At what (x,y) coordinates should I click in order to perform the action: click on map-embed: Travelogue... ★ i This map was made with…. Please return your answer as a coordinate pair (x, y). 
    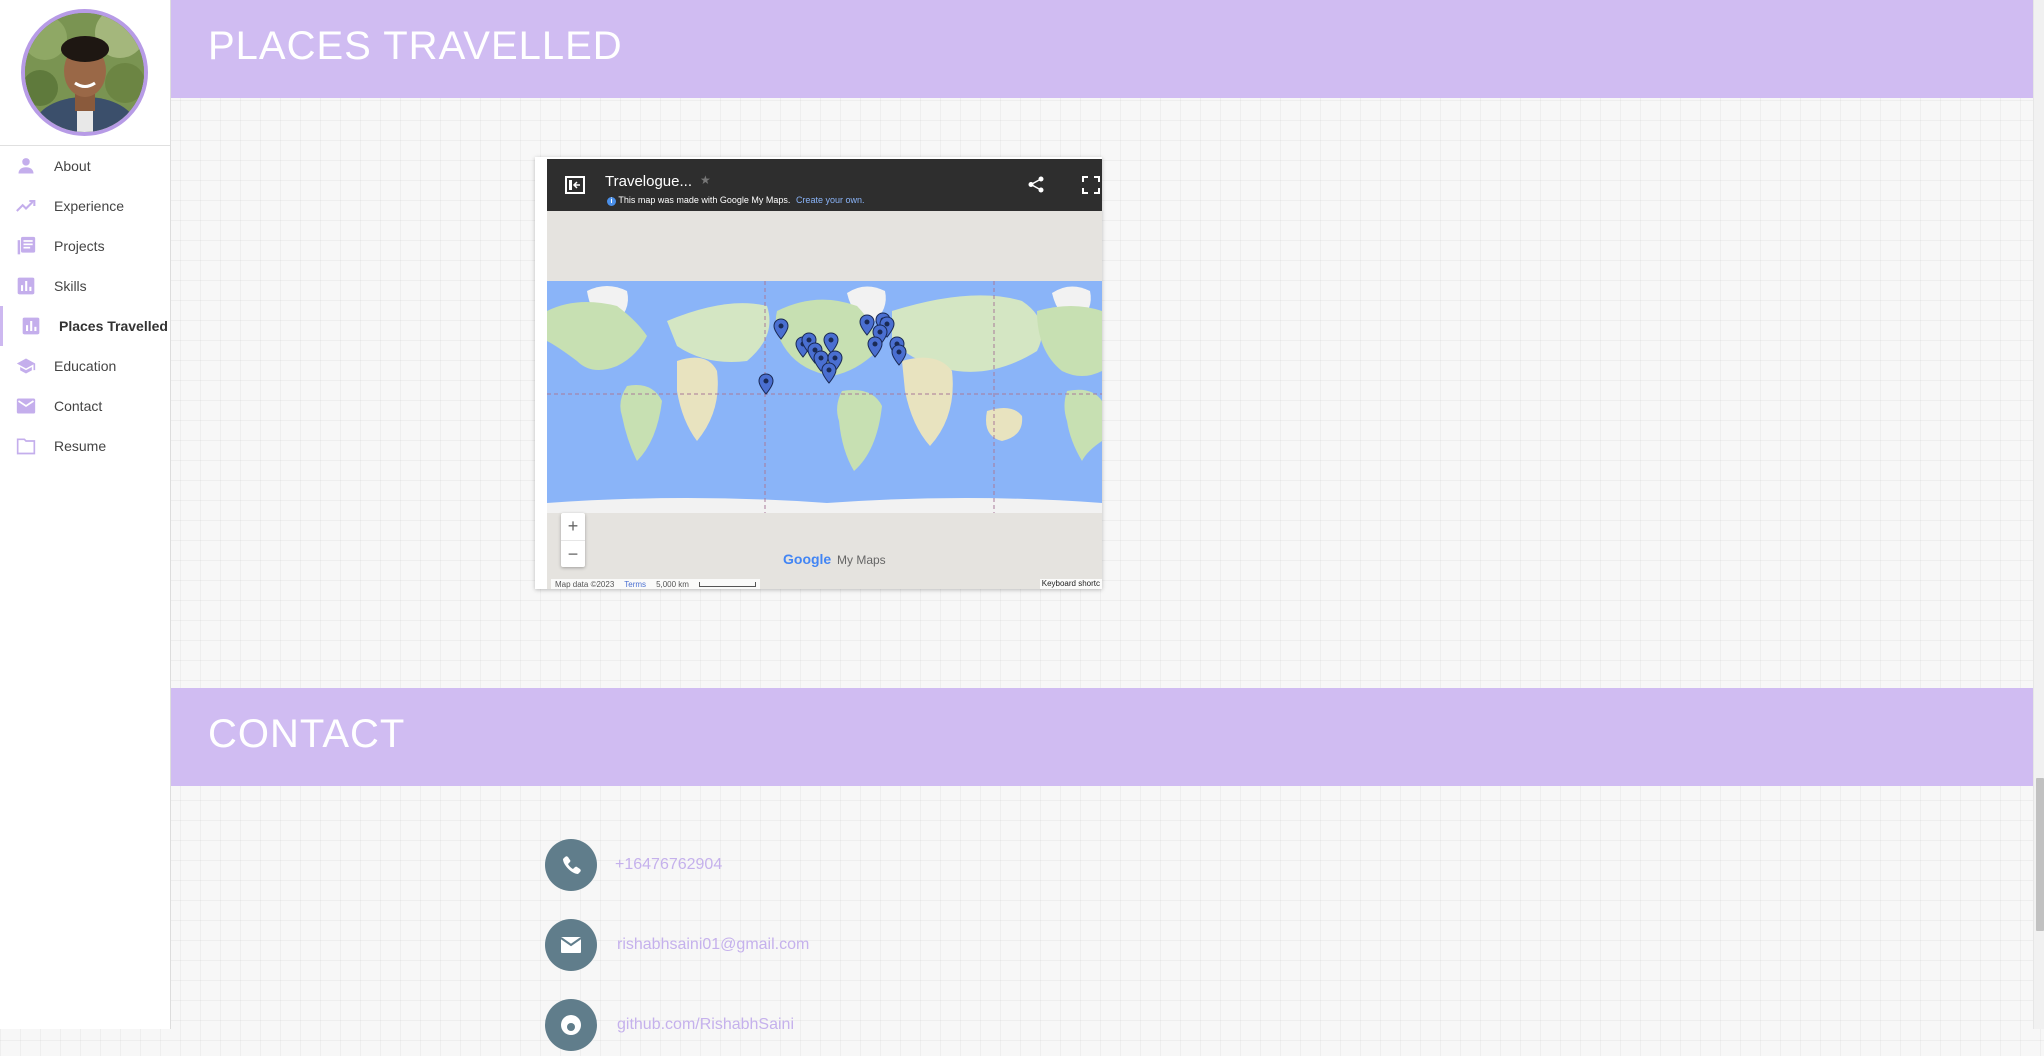
    Looking at the image, I should click on (818, 373).